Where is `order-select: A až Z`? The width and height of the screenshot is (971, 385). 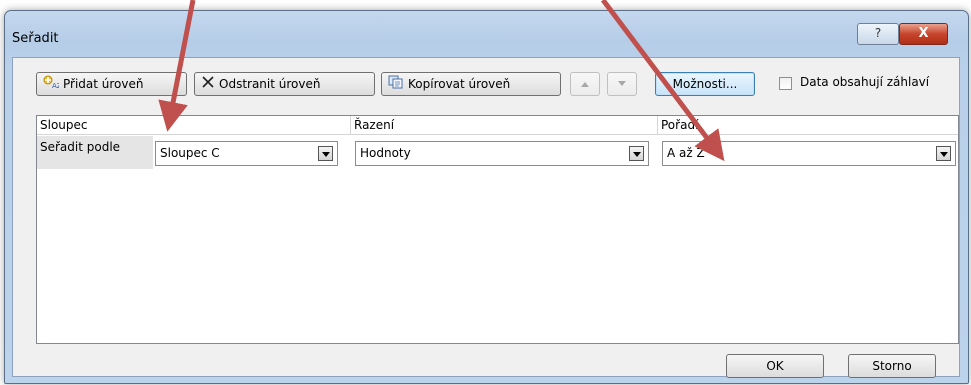
order-select: A až Z is located at coordinates (809, 153).